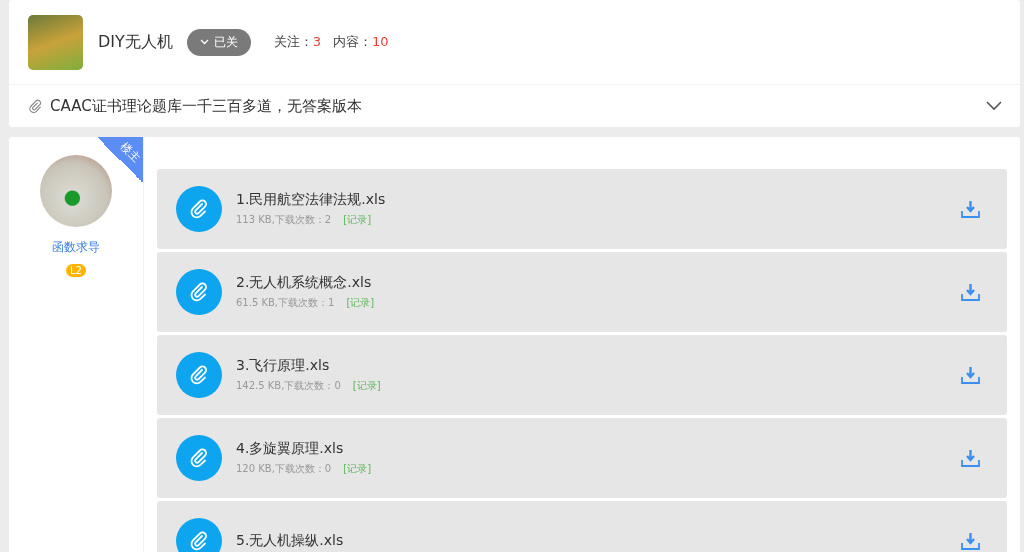 This screenshot has height=552, width=1024. I want to click on file-meta: 61.5 KB,下载次数：1, so click(285, 303).